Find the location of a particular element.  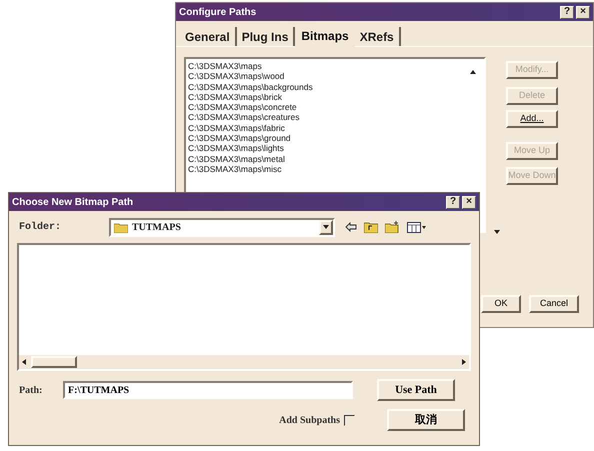

field-label: Path: is located at coordinates (31, 391).